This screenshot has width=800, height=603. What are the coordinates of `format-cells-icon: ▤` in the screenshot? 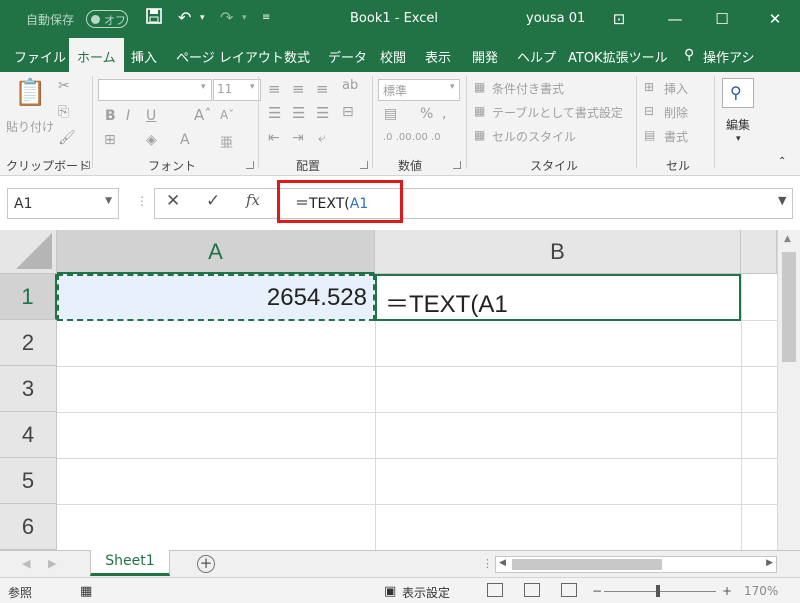 It's located at (649, 135).